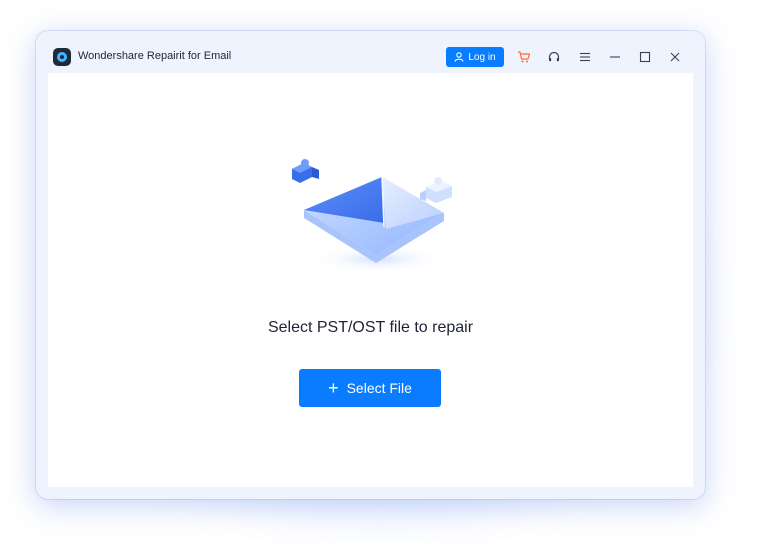 The width and height of the screenshot is (770, 559). I want to click on support-button, so click(554, 57).